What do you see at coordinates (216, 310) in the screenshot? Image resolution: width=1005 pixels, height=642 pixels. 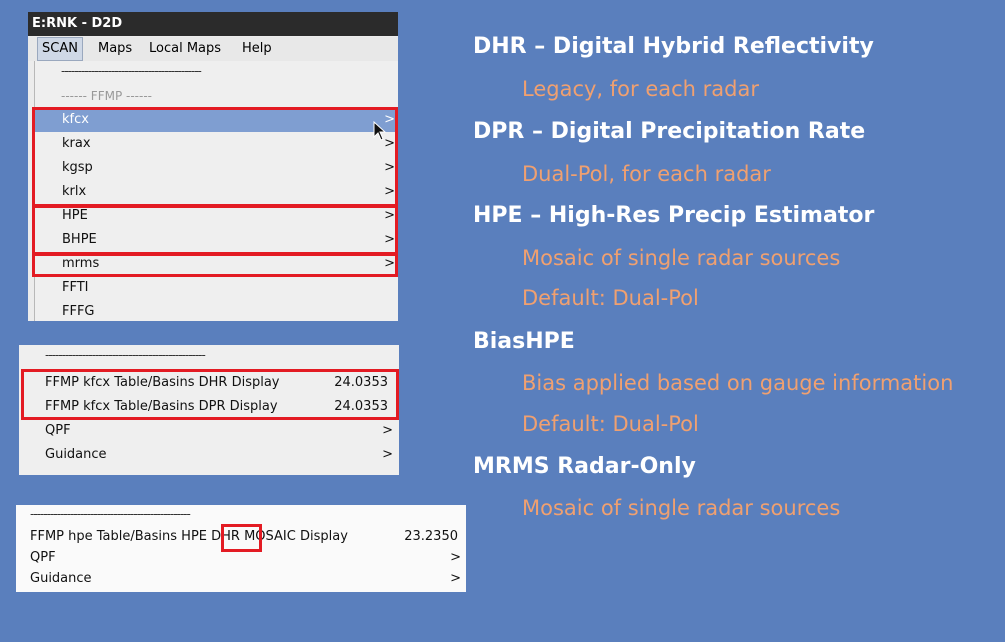 I see `menu-item-fffg: FFFG` at bounding box center [216, 310].